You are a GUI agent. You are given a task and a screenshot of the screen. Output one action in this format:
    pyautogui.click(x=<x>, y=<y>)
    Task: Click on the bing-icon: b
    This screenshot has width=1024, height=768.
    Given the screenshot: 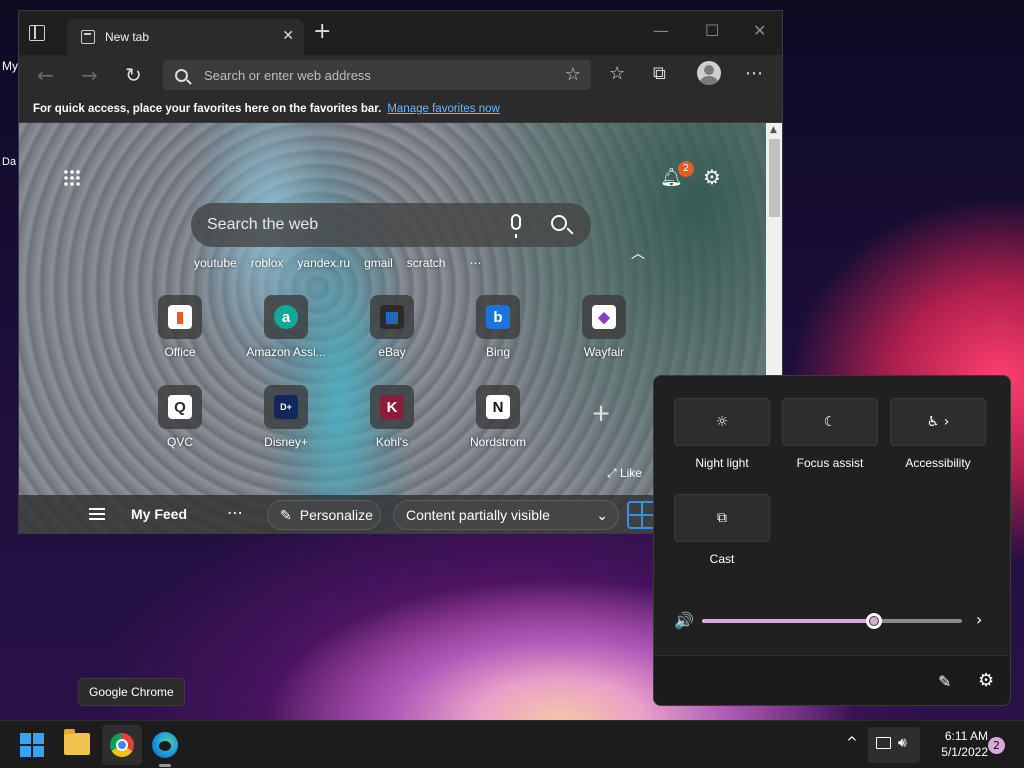 What is the action you would take?
    pyautogui.click(x=498, y=317)
    